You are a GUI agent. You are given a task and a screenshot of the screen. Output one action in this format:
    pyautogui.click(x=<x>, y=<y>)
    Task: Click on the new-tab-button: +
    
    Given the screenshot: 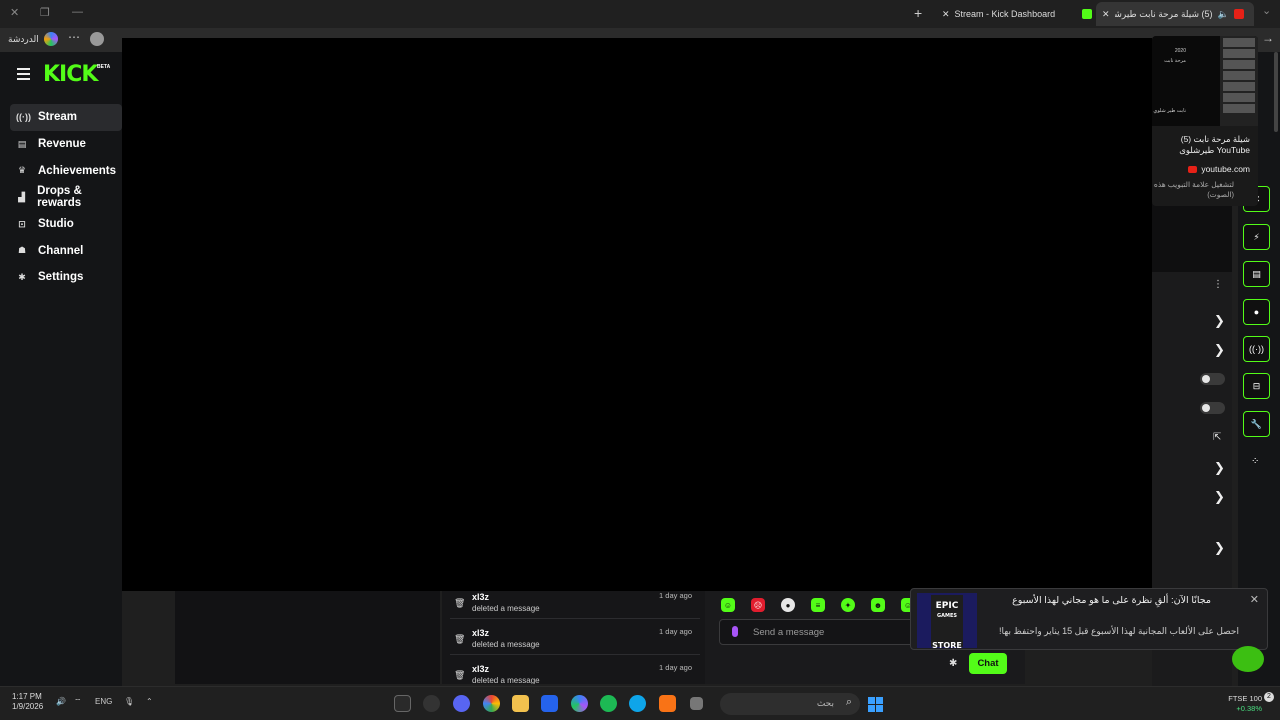 What is the action you would take?
    pyautogui.click(x=918, y=13)
    